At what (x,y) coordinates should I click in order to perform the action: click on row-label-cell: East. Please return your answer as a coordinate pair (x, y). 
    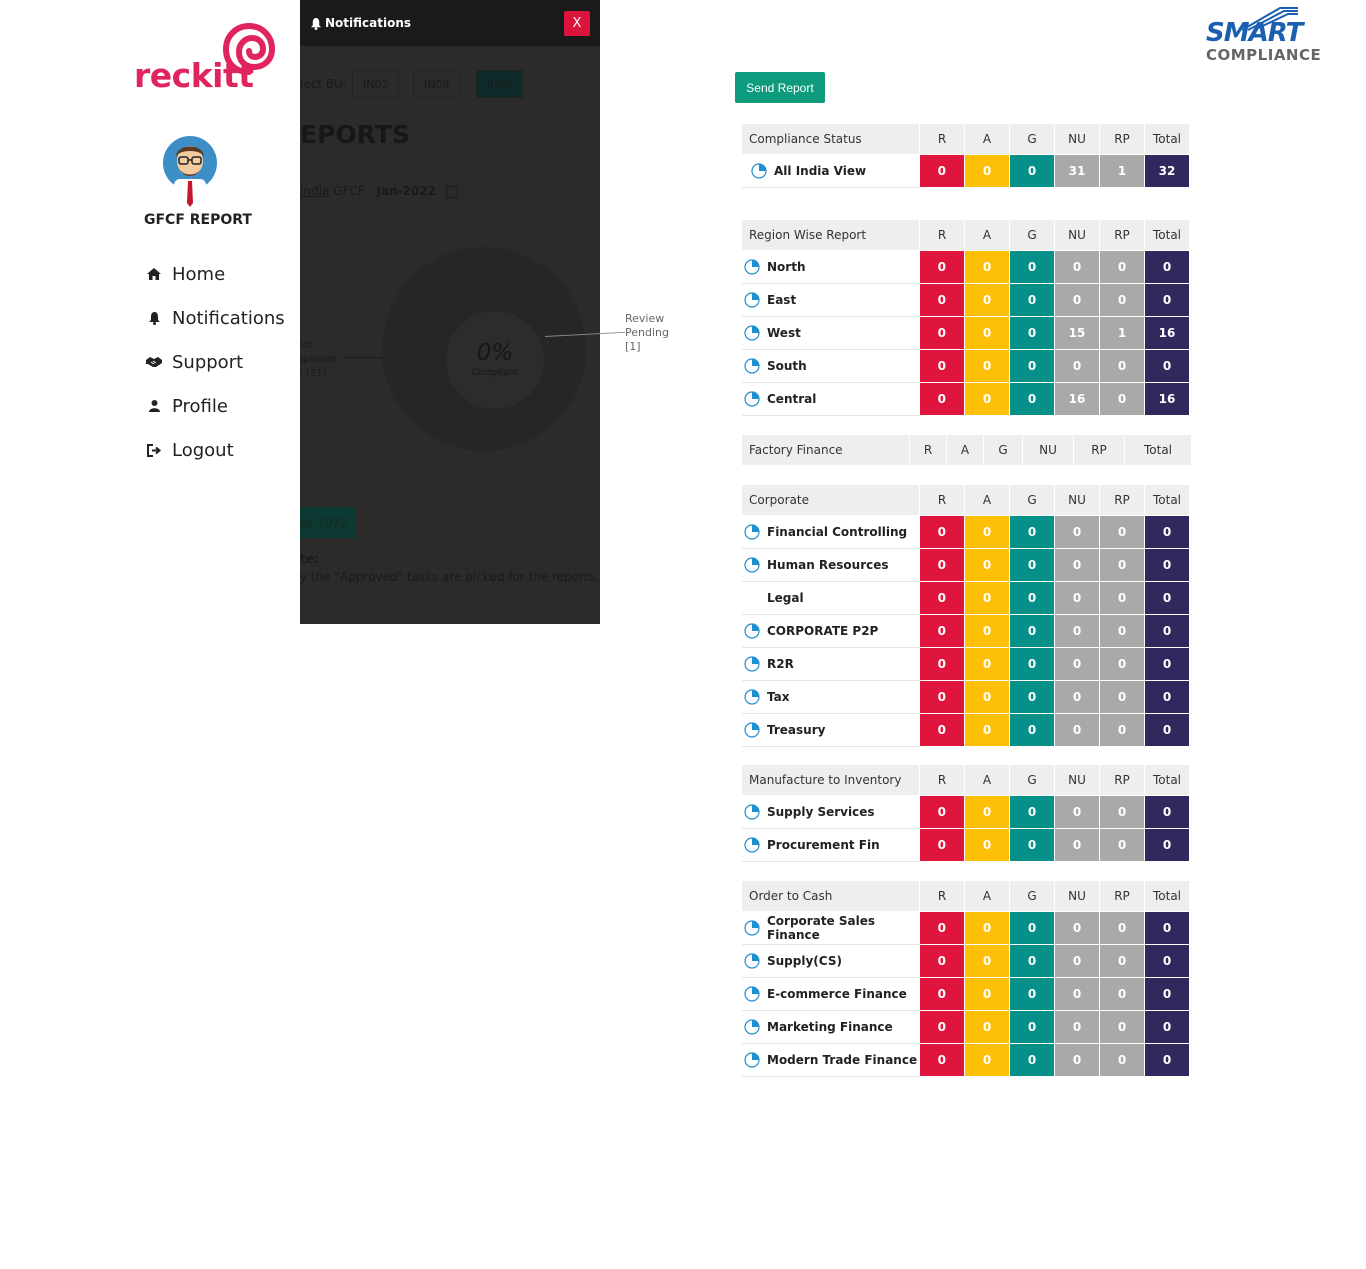
    Looking at the image, I should click on (831, 300).